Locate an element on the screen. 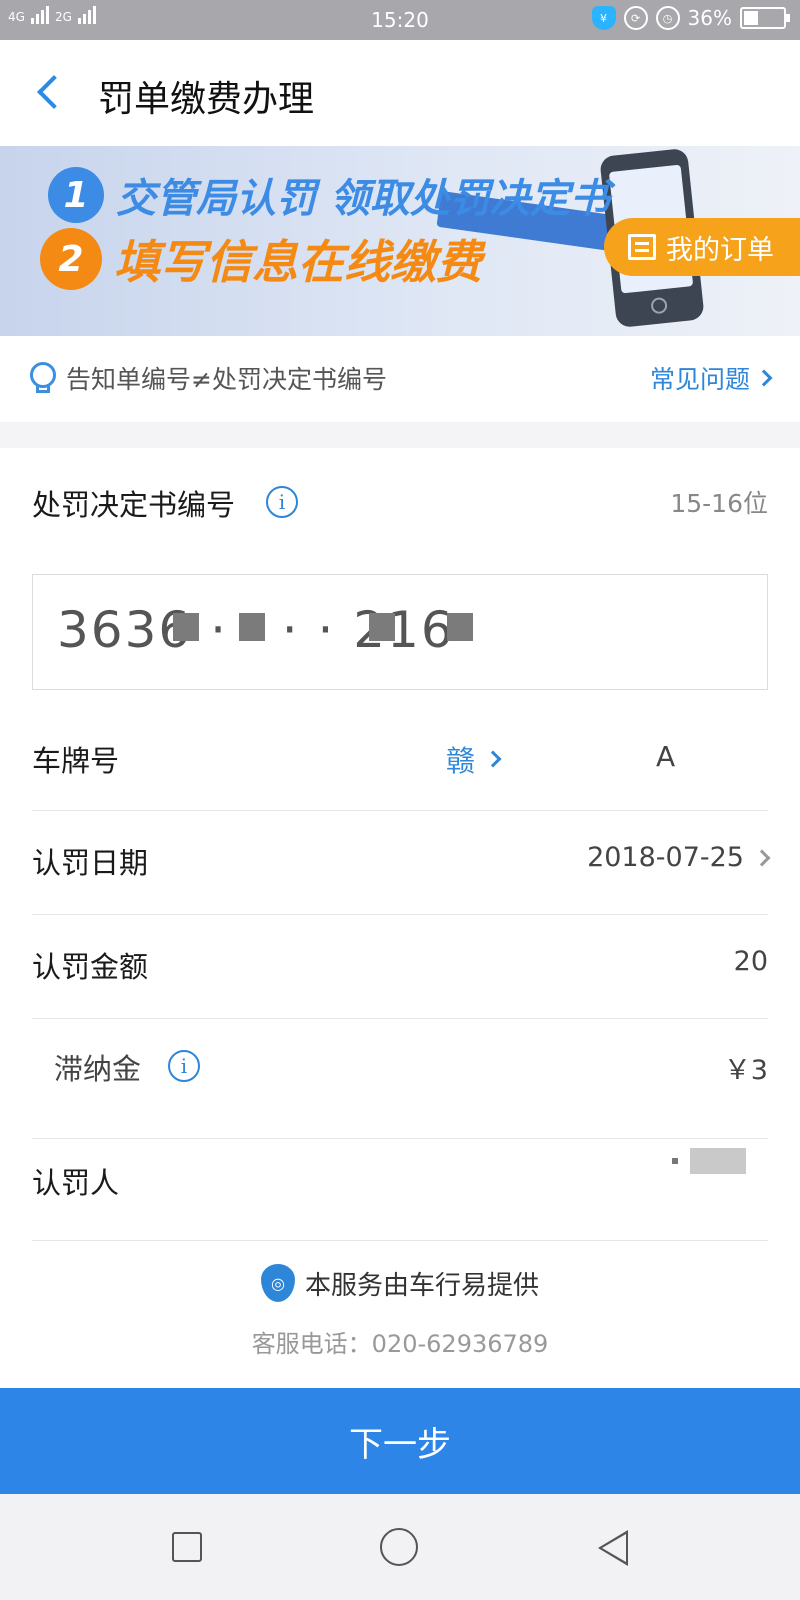  decision-no-label: 处罚决定书编号 is located at coordinates (134, 505).